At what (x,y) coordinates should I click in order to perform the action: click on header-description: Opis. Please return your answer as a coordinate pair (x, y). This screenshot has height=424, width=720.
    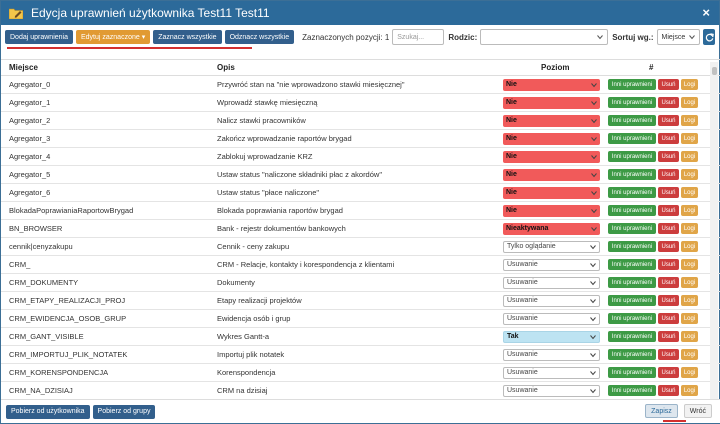
    Looking at the image, I should click on (357, 67).